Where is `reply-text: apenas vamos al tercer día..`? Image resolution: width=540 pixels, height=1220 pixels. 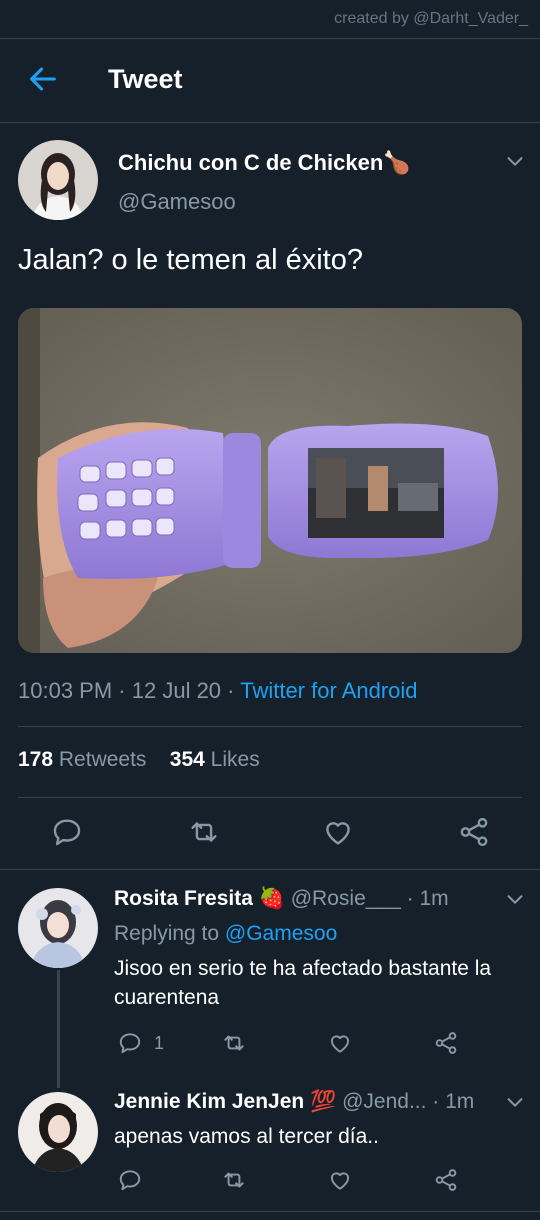
reply-text: apenas vamos al tercer día.. is located at coordinates (246, 1136).